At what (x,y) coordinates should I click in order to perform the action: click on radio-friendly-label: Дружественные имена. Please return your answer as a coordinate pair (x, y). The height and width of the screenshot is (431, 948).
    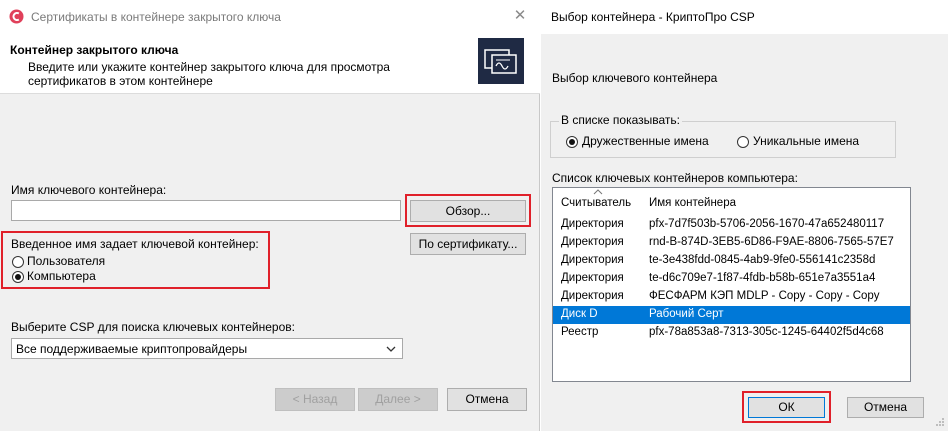
    Looking at the image, I should click on (645, 141).